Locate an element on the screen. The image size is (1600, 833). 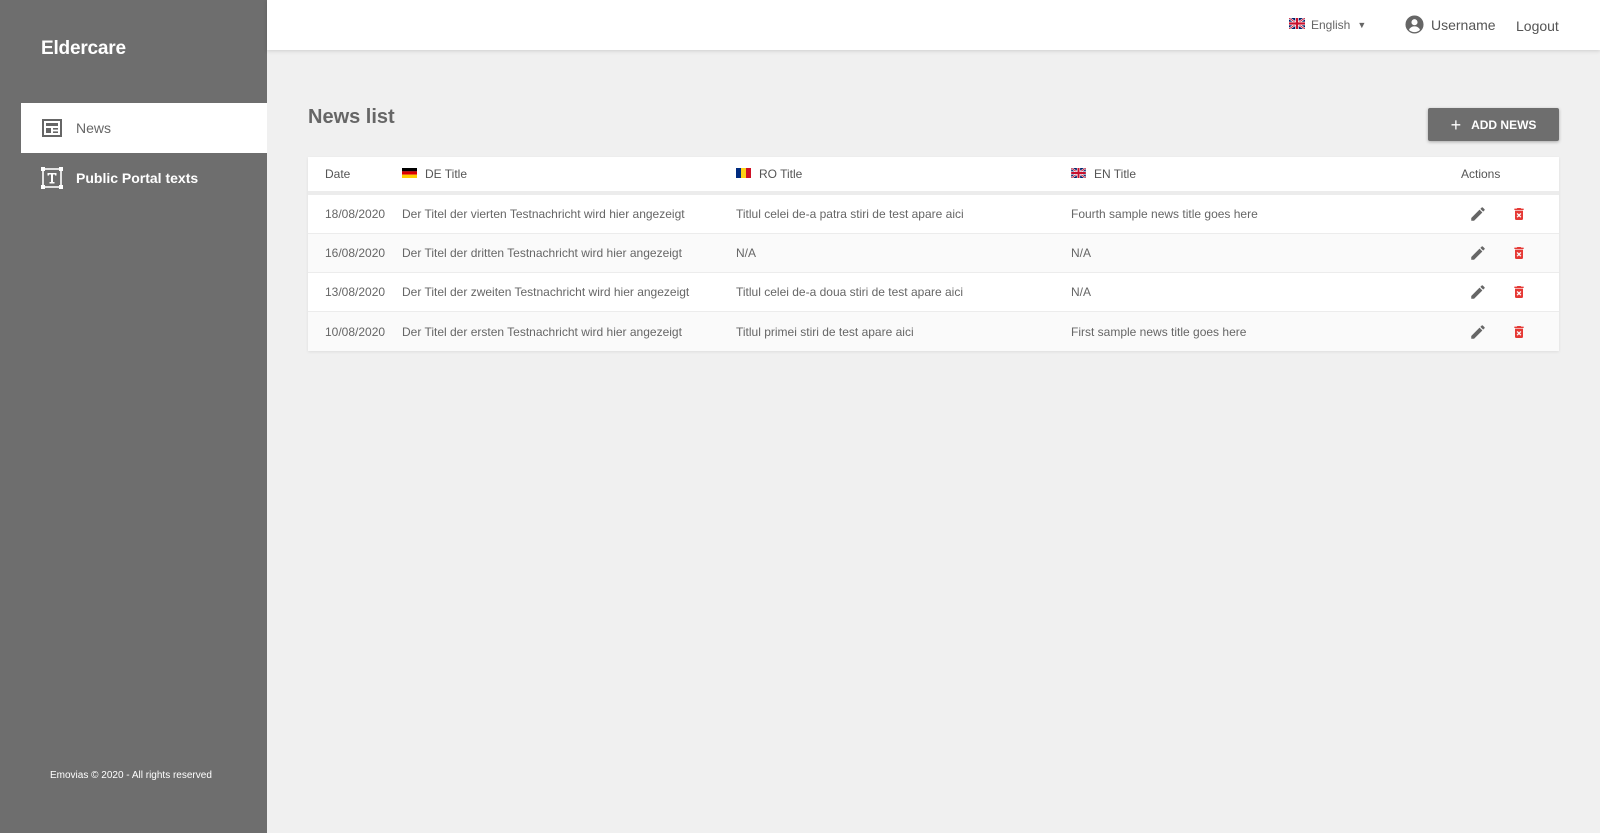
brand-title: Eldercare is located at coordinates (83, 48).